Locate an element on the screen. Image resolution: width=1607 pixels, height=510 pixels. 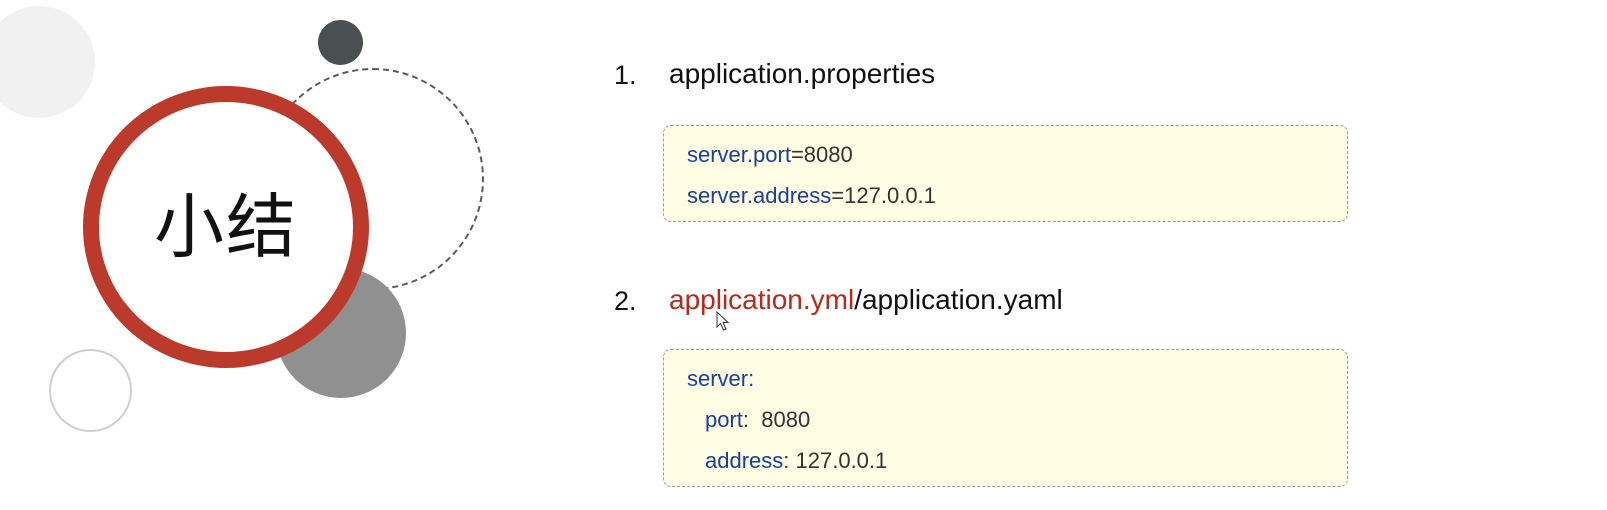
item-1-title: application.properties is located at coordinates (802, 74).